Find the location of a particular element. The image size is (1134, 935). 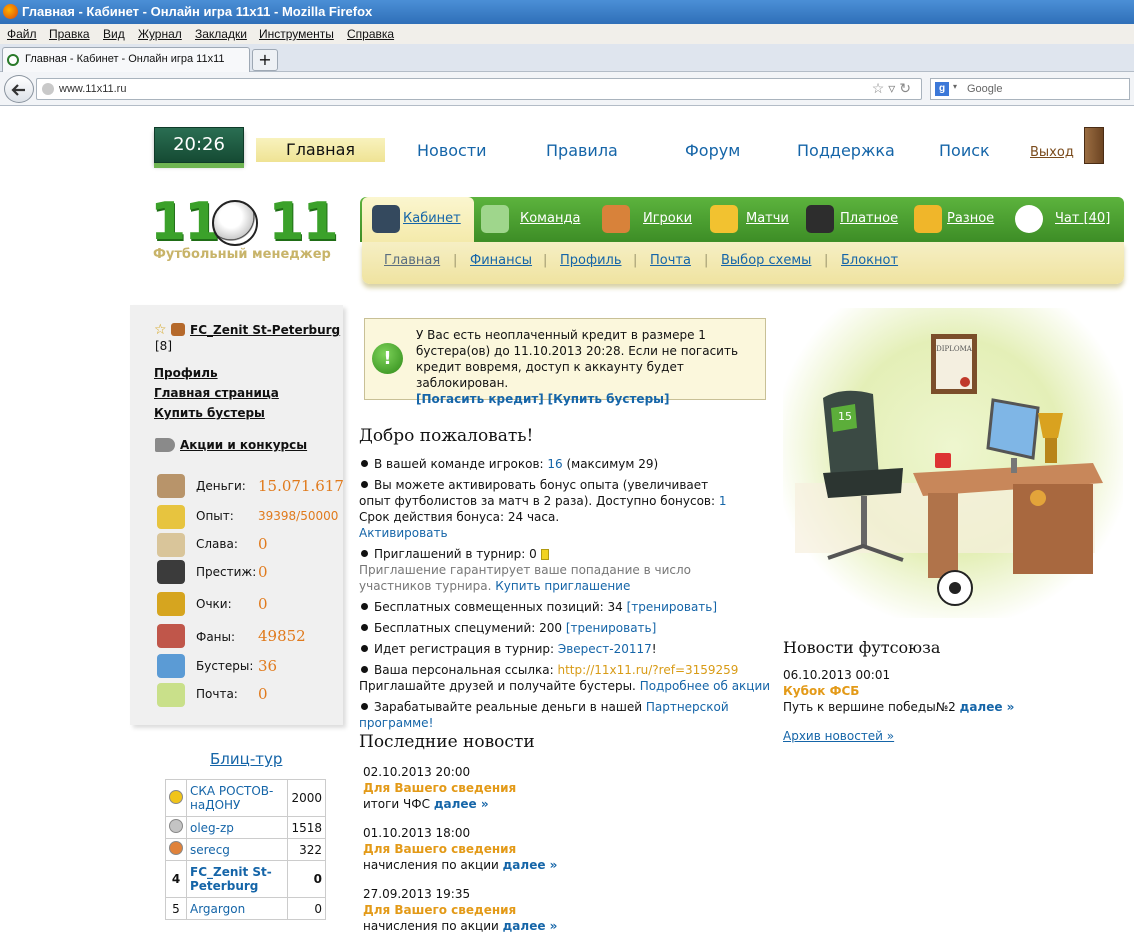

tournament-exclamation: ! is located at coordinates (654, 649).